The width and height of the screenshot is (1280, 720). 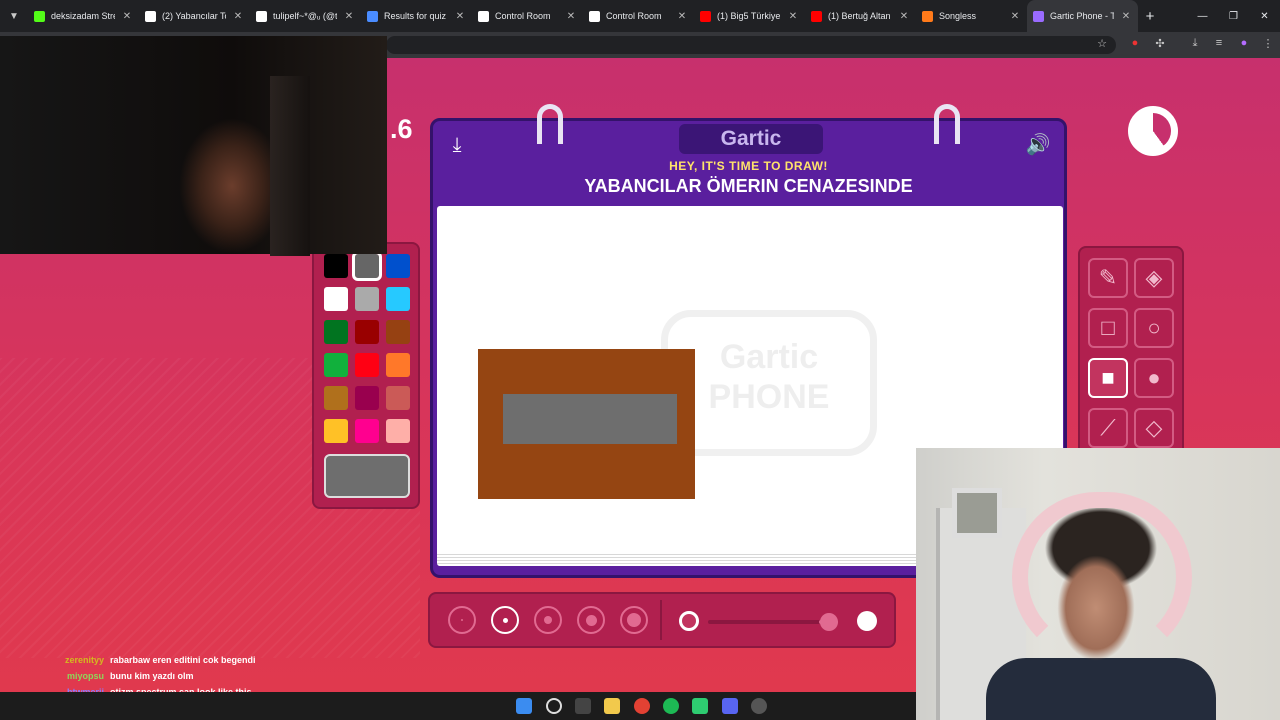 What do you see at coordinates (1108, 428) in the screenshot?
I see `line-tool: ⟋` at bounding box center [1108, 428].